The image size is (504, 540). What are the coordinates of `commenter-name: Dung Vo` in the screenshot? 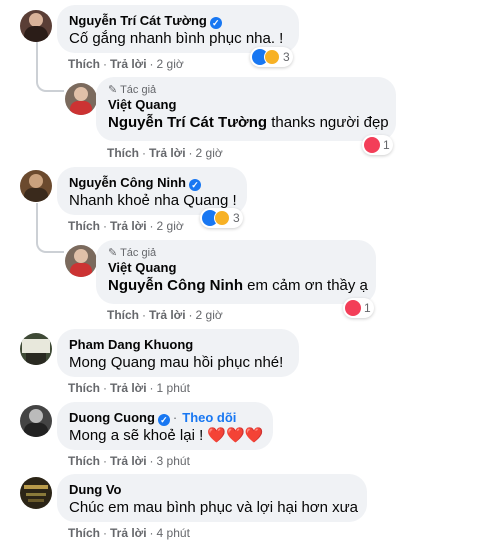 It's located at (95, 489).